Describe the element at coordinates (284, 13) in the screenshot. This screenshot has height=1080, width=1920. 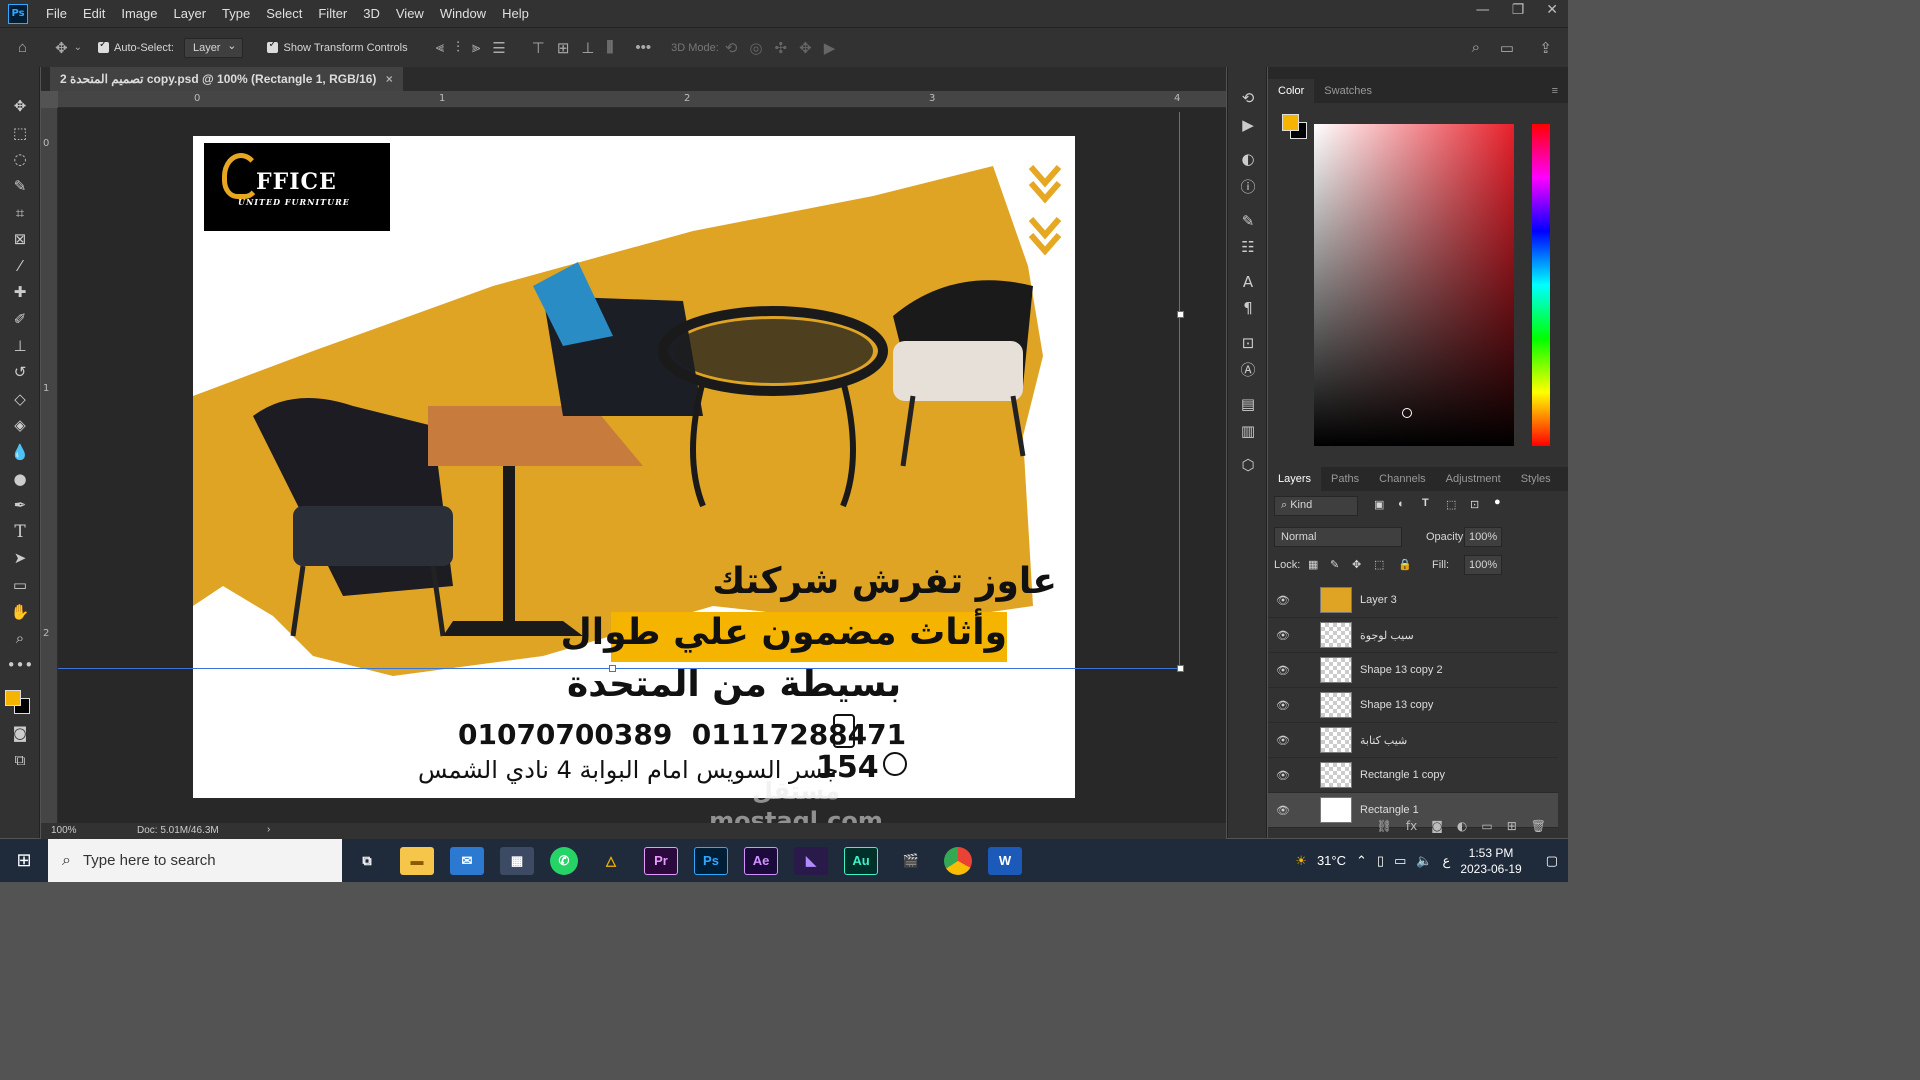
I see `menu-select: Select` at that location.